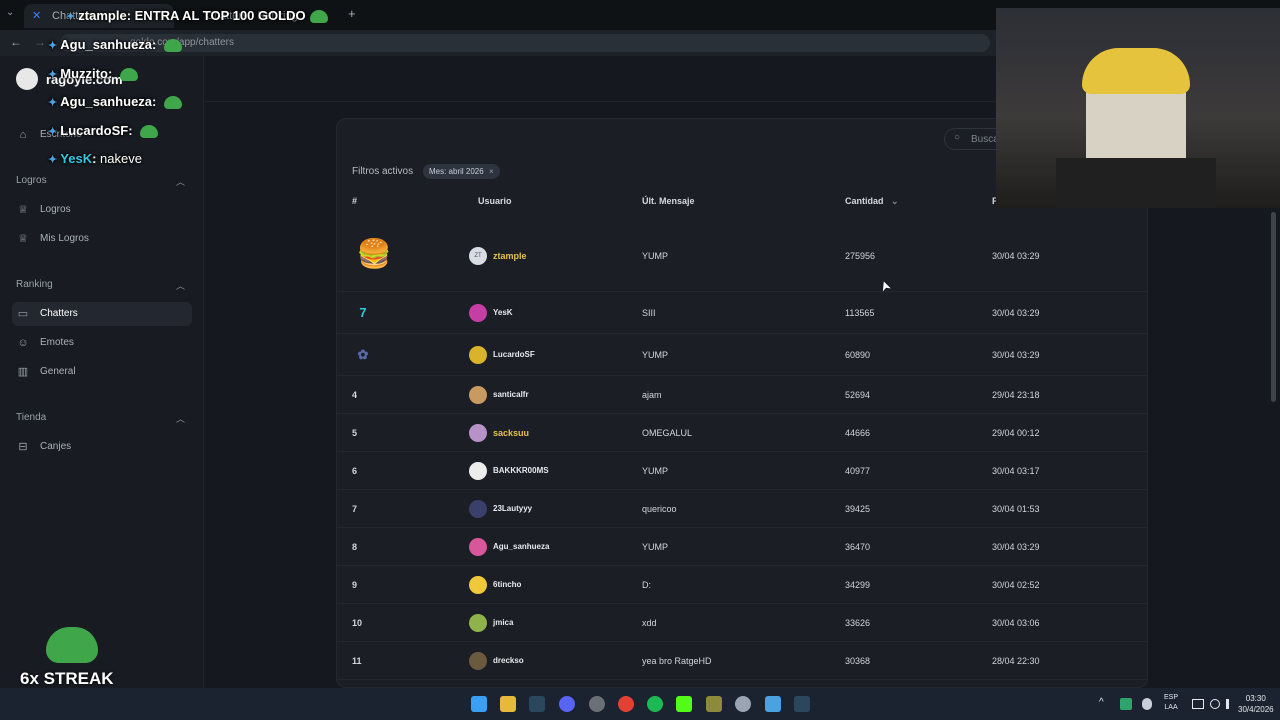 Image resolution: width=1280 pixels, height=720 pixels. I want to click on trophy-icon: ♕, so click(23, 239).